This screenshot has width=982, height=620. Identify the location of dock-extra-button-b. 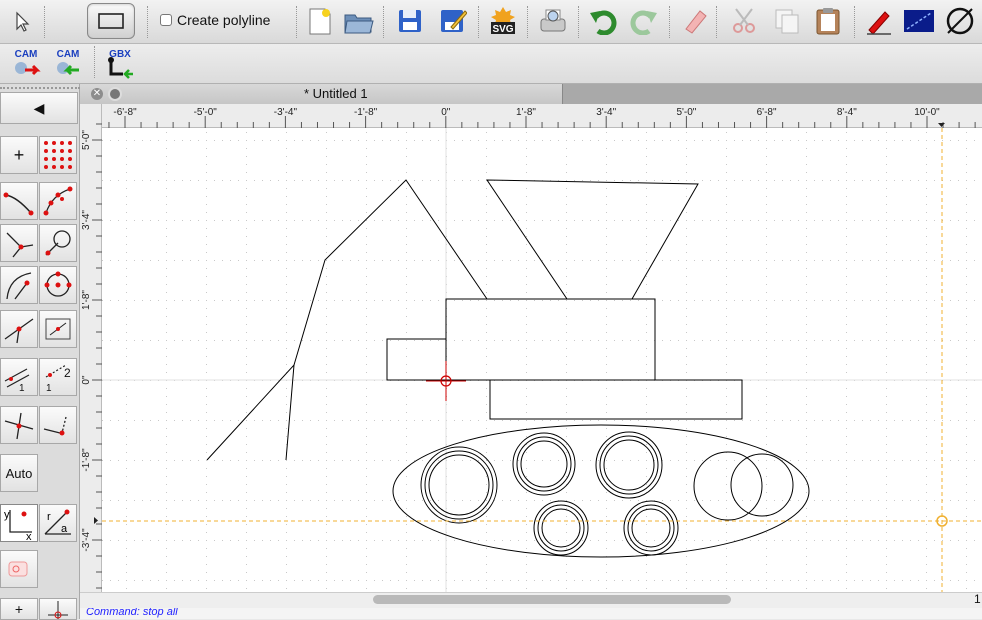
(58, 609).